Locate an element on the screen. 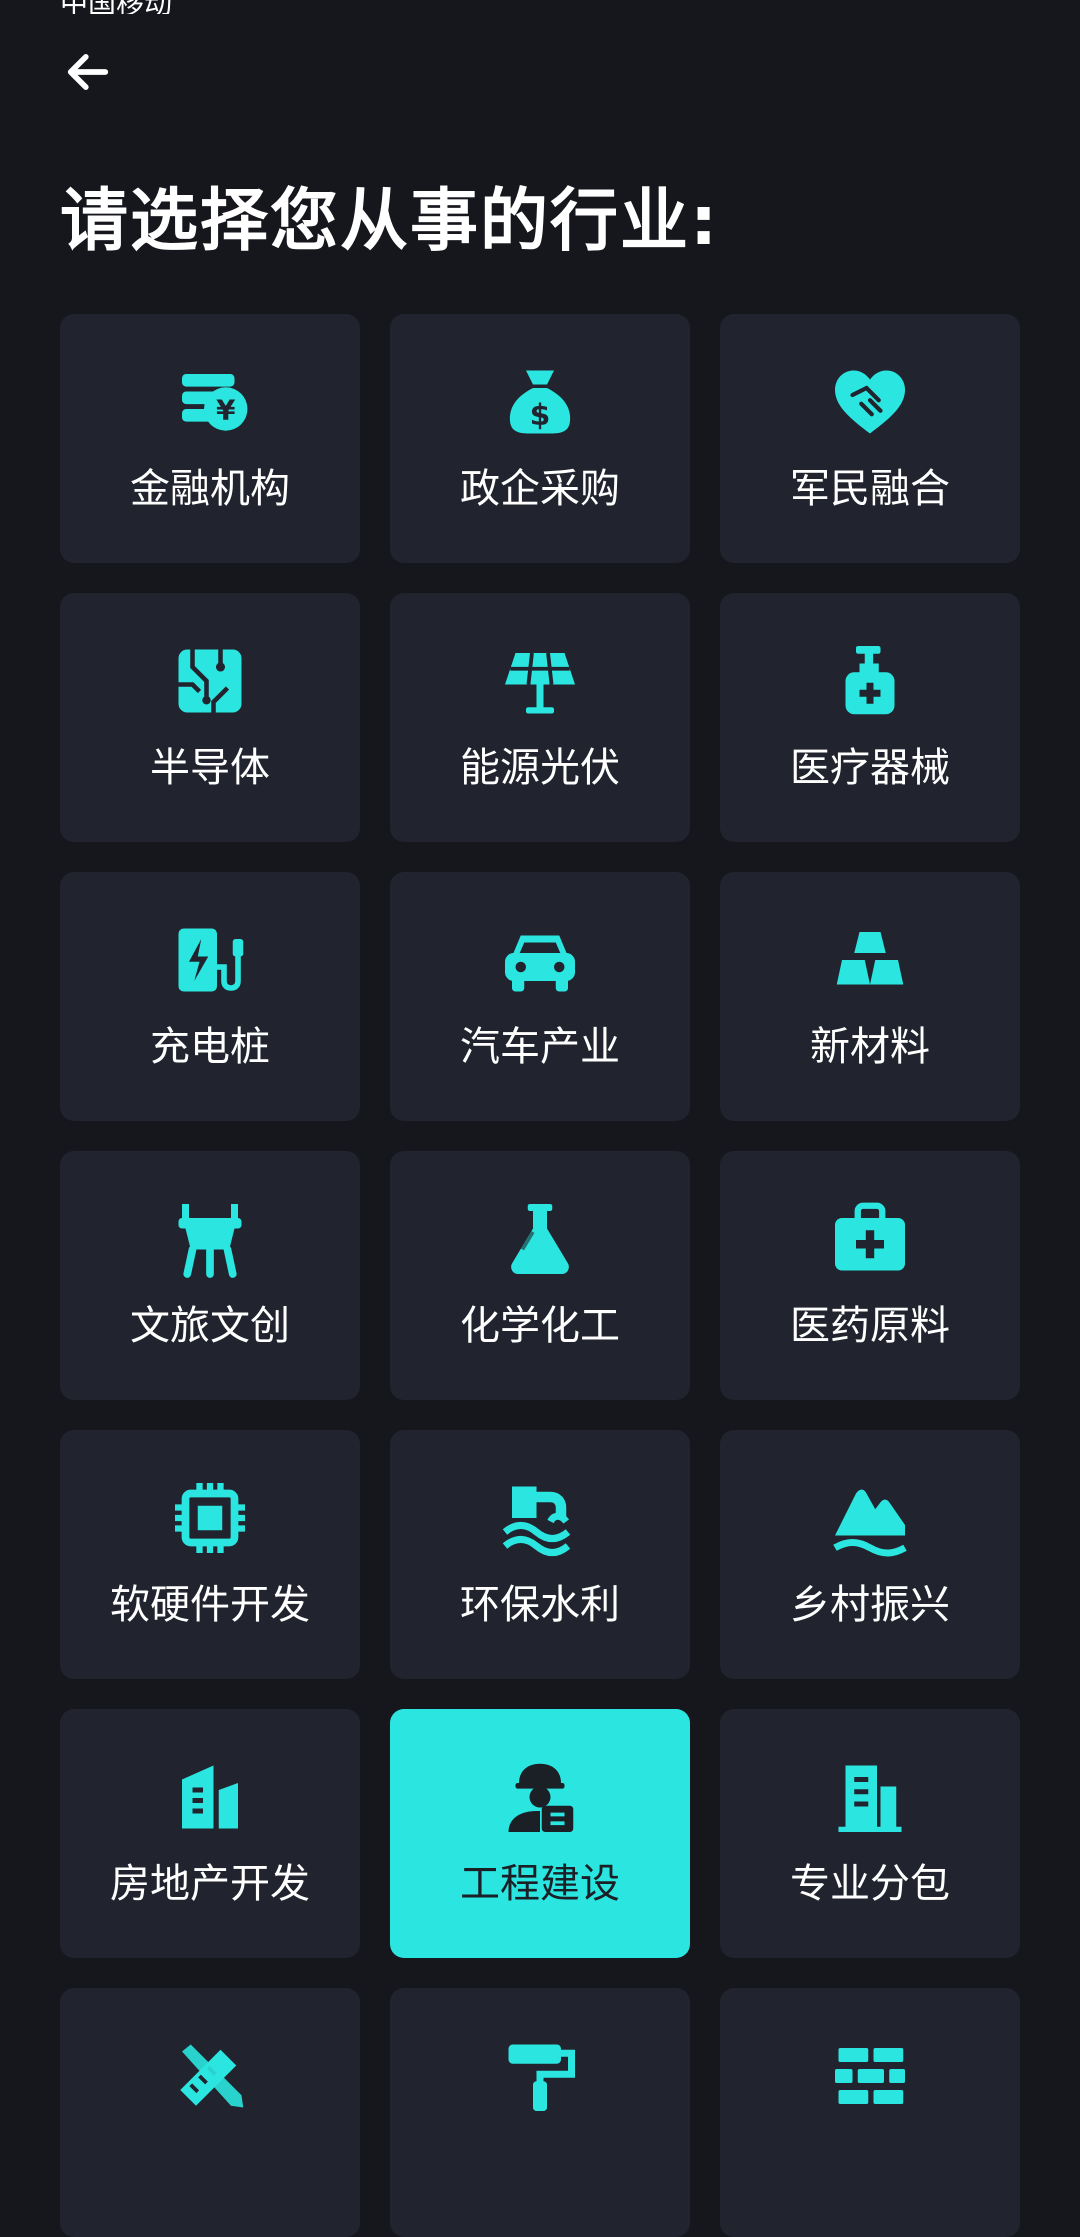  industry-label: 充电桩 is located at coordinates (210, 1047).